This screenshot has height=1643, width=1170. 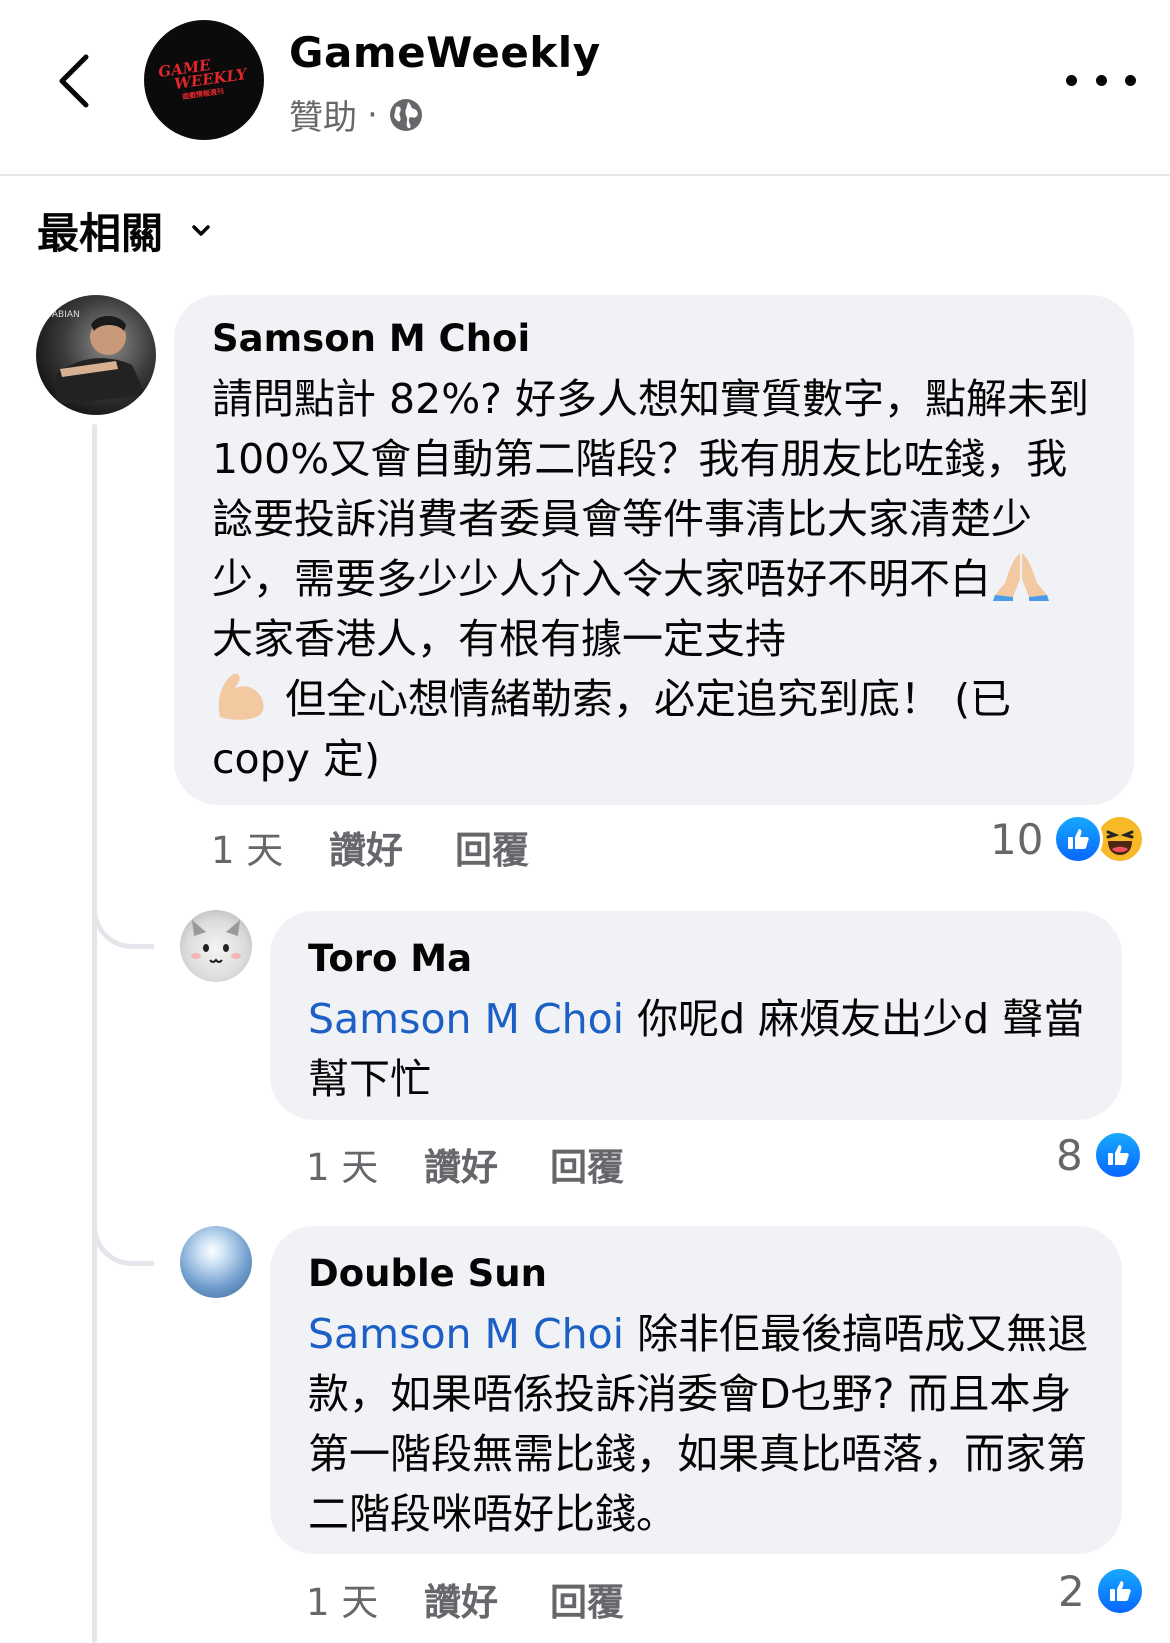 What do you see at coordinates (1069, 1155) in the screenshot?
I see `reaction-count: 8` at bounding box center [1069, 1155].